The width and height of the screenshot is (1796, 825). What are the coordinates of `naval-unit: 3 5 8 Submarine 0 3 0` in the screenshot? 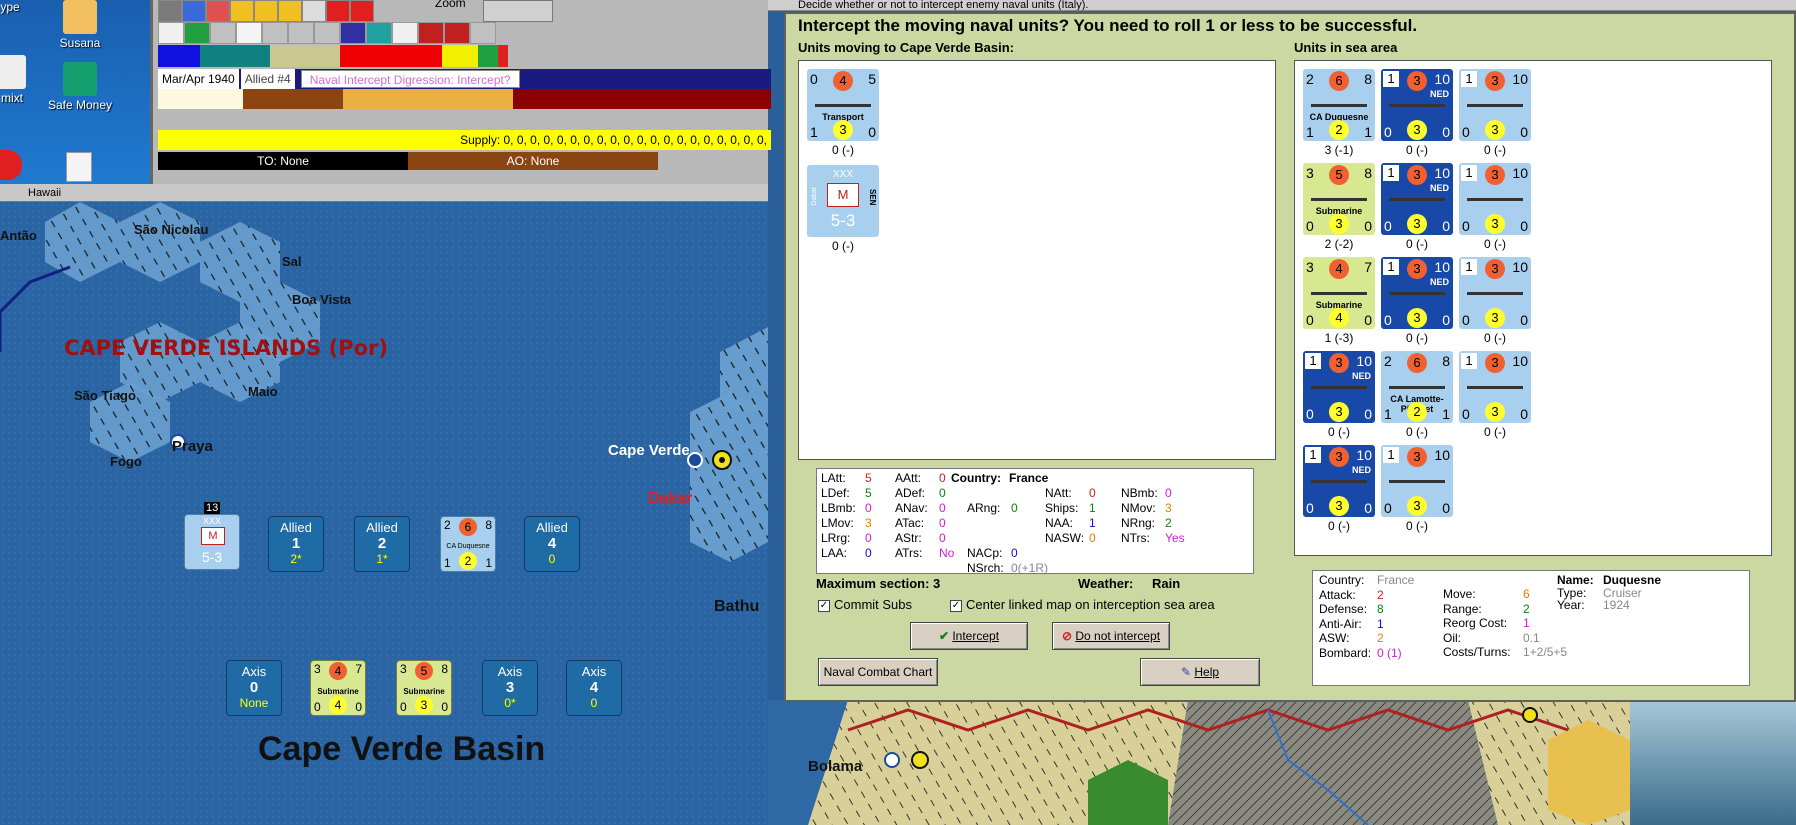 It's located at (1339, 199).